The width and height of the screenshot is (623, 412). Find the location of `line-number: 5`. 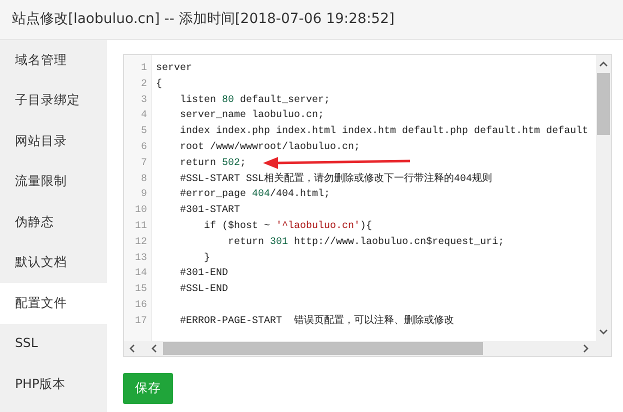

line-number: 5 is located at coordinates (144, 132).